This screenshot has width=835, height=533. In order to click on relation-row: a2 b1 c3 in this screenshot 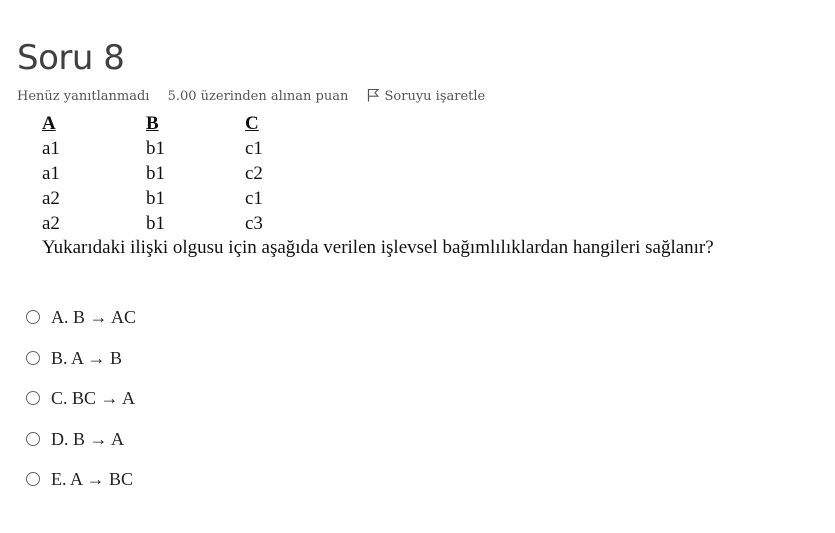, I will do `click(163, 223)`.